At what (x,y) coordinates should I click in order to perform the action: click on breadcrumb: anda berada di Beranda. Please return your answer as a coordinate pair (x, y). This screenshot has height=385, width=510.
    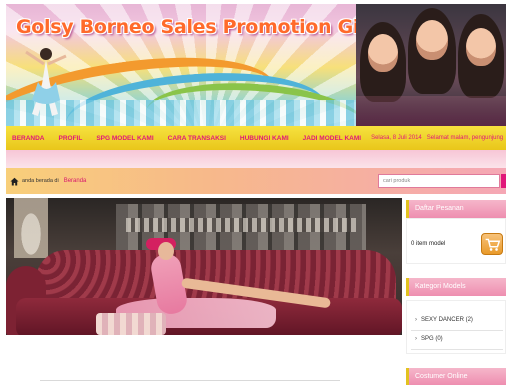
    Looking at the image, I should click on (256, 181).